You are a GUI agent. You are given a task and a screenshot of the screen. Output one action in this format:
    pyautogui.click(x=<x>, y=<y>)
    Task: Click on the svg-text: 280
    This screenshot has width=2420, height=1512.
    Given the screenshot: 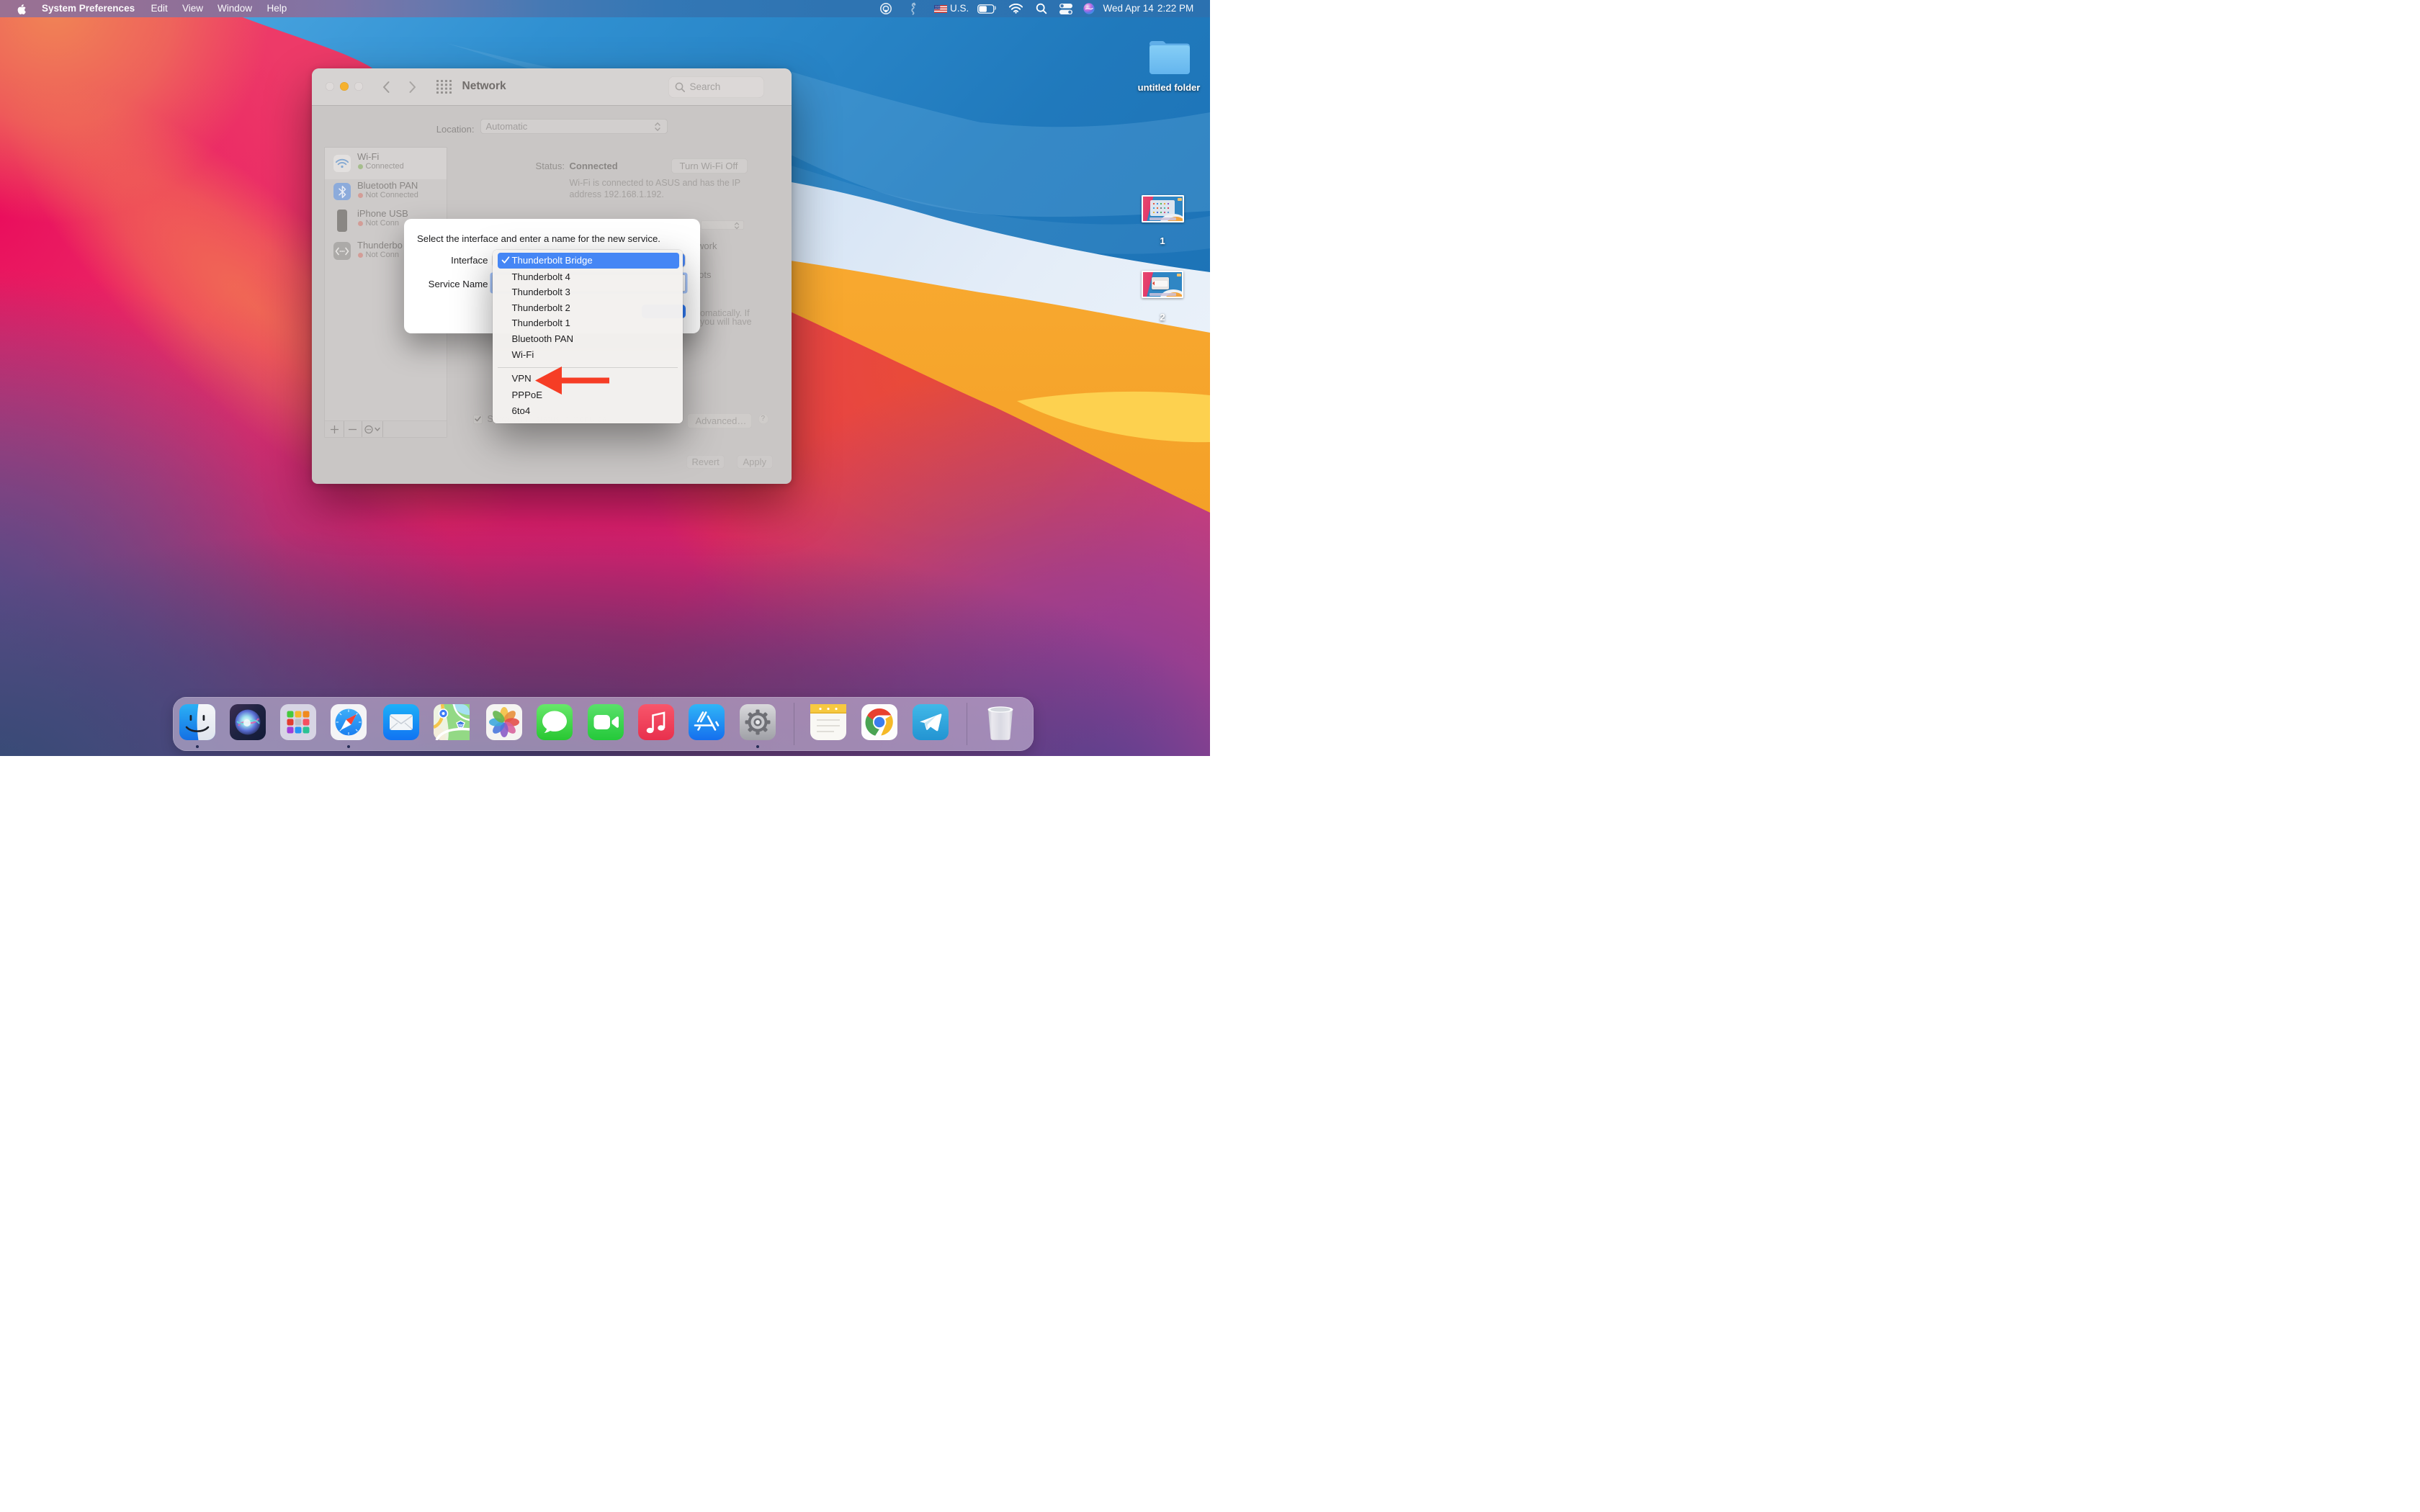 What is the action you would take?
    pyautogui.click(x=461, y=726)
    